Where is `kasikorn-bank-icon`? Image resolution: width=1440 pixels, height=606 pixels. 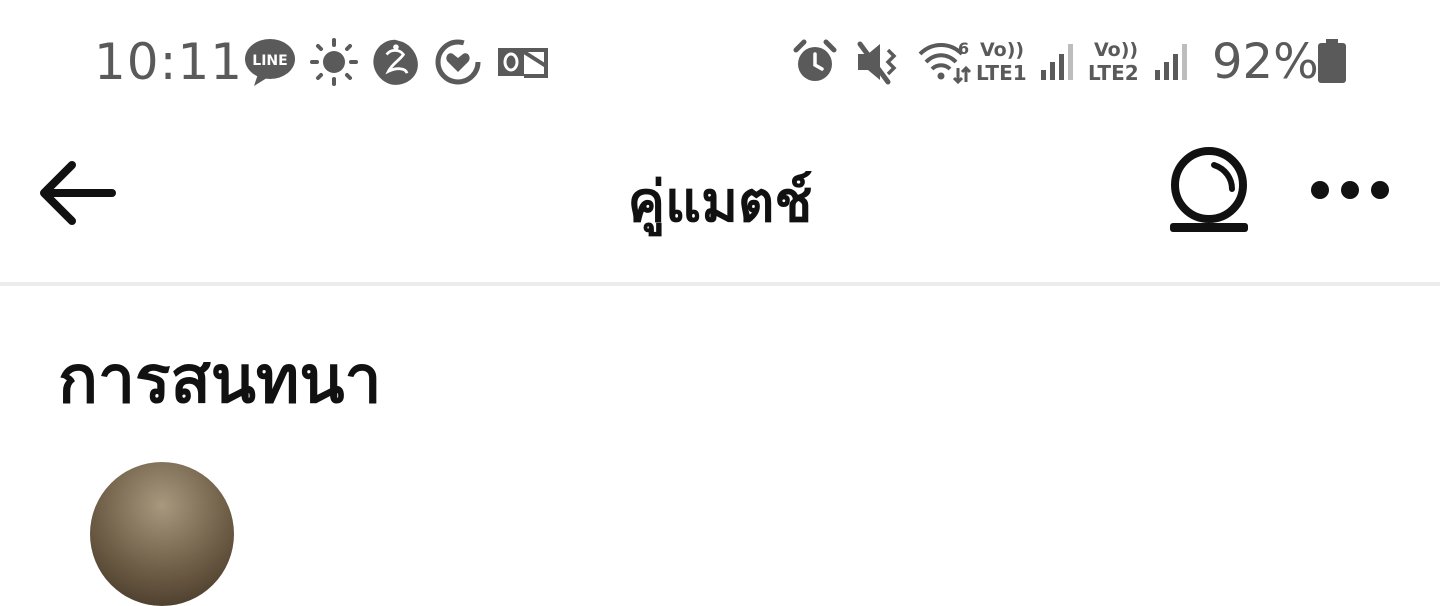
kasikorn-bank-icon is located at coordinates (395, 62).